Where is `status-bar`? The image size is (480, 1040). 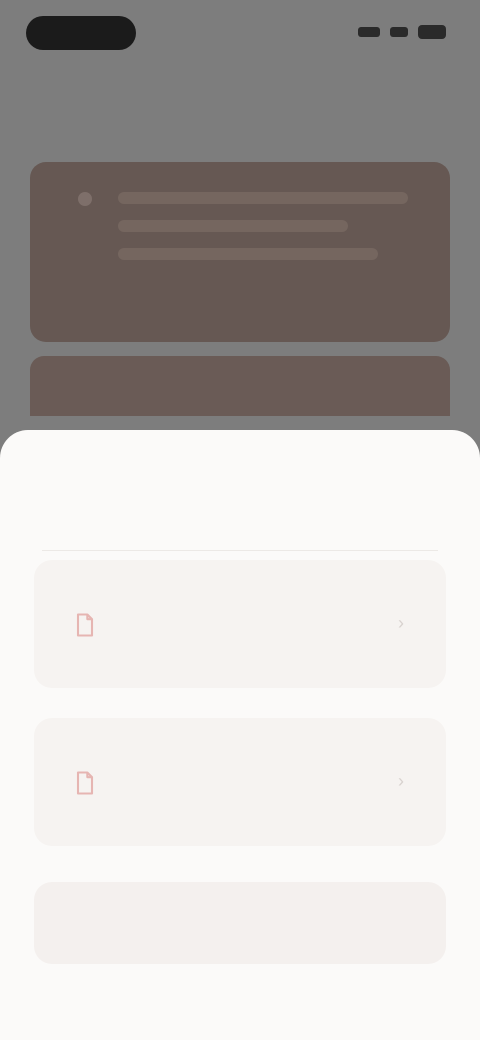
status-bar is located at coordinates (240, 32).